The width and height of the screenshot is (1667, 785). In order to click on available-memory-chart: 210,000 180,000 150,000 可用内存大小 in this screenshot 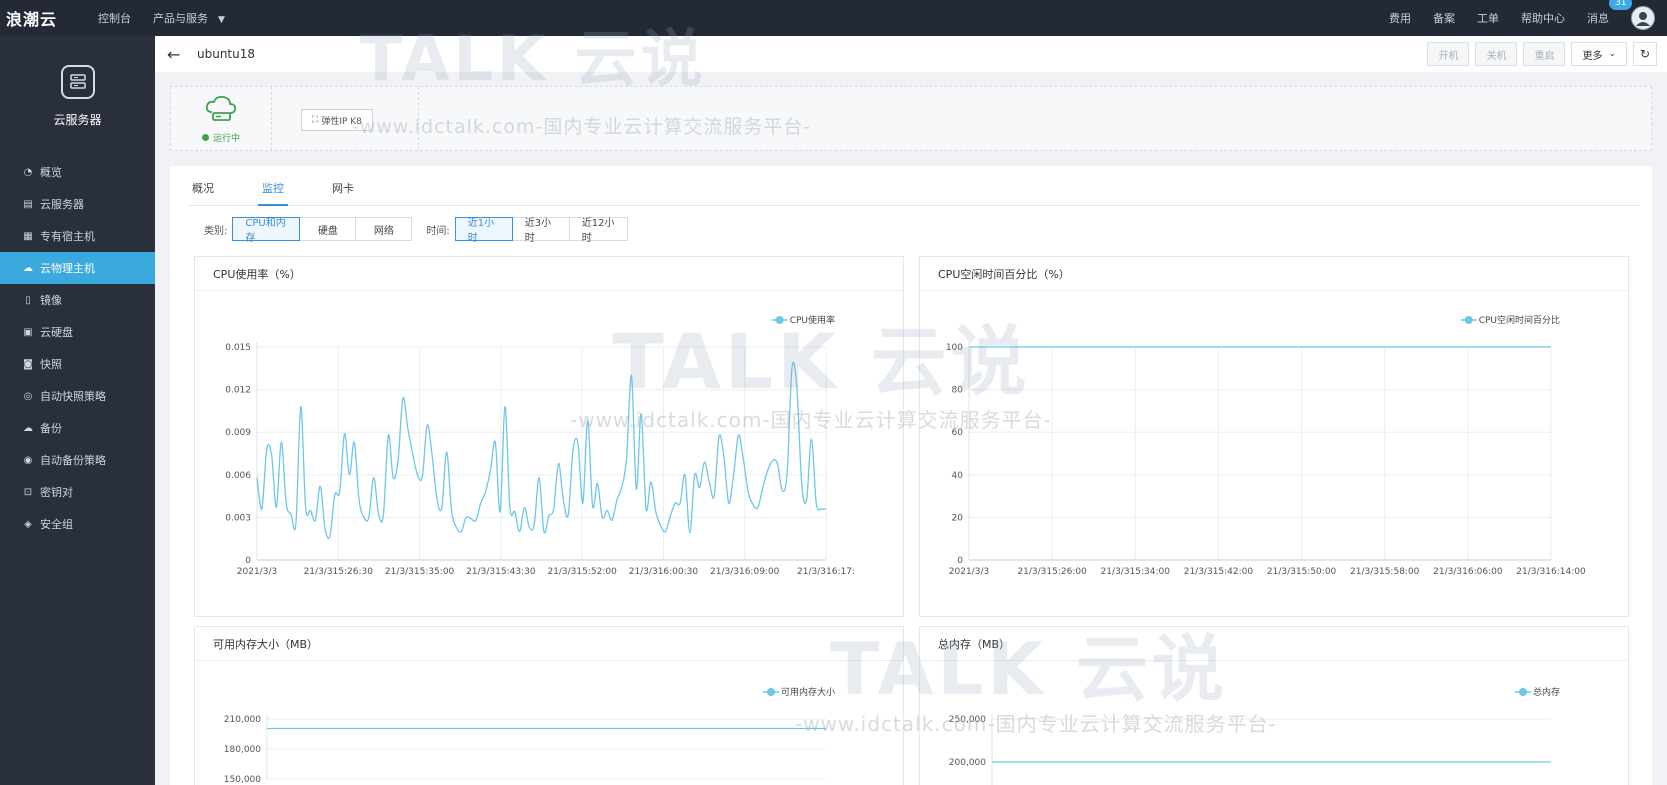, I will do `click(529, 735)`.